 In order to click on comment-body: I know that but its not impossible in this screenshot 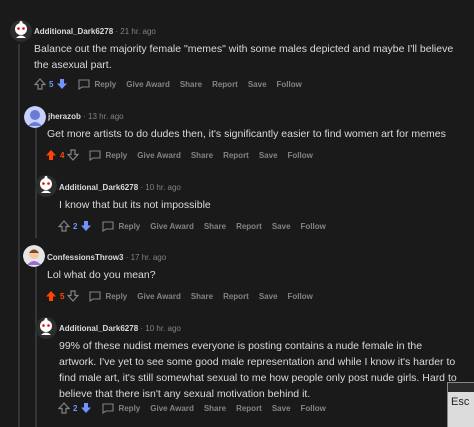, I will do `click(135, 205)`.